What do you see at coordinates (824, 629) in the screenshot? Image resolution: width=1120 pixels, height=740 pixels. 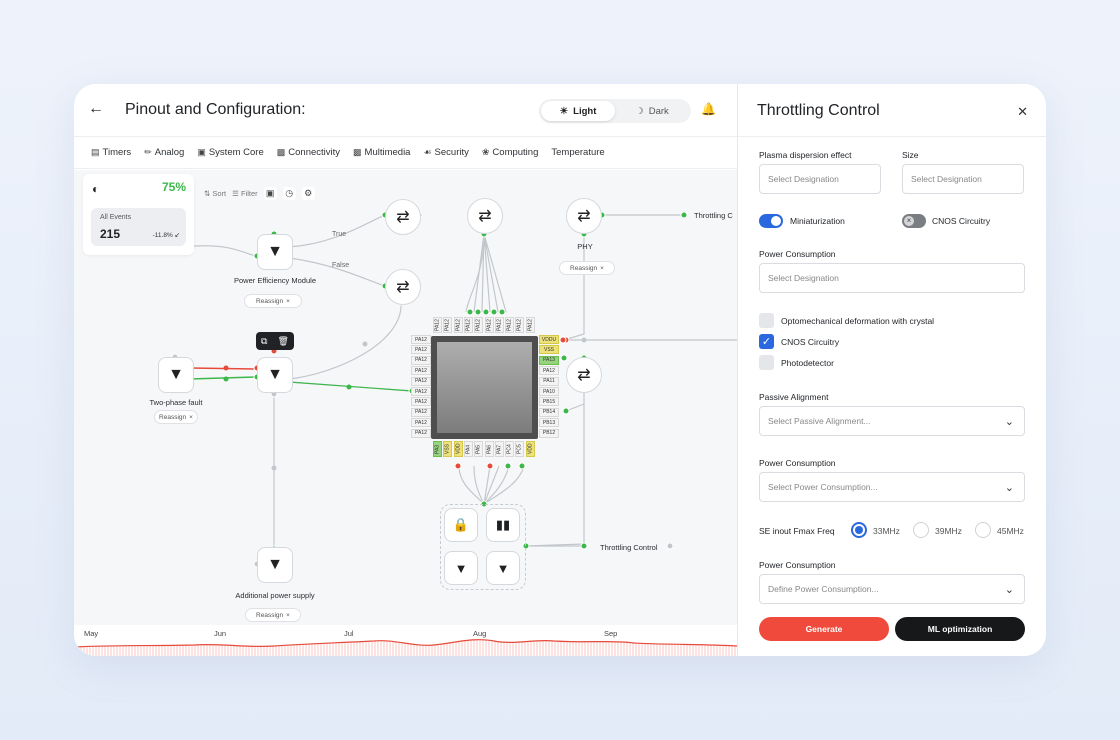 I see `generate-button: Generate` at bounding box center [824, 629].